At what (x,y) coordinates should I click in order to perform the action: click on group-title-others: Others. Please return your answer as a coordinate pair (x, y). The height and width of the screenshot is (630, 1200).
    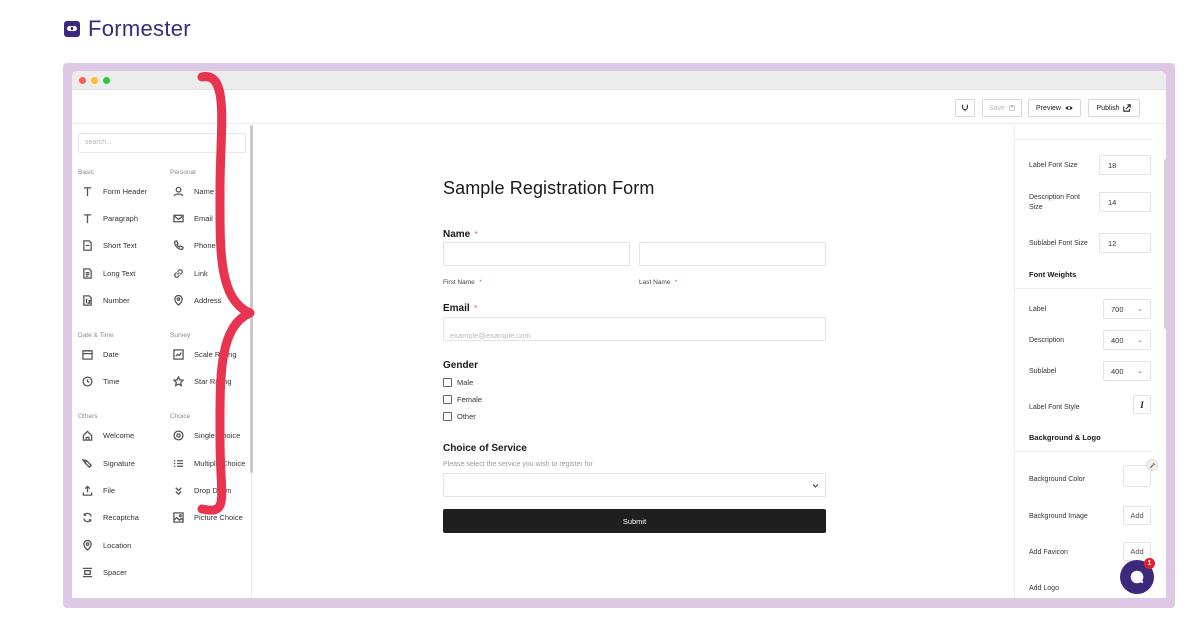
    Looking at the image, I should click on (88, 416).